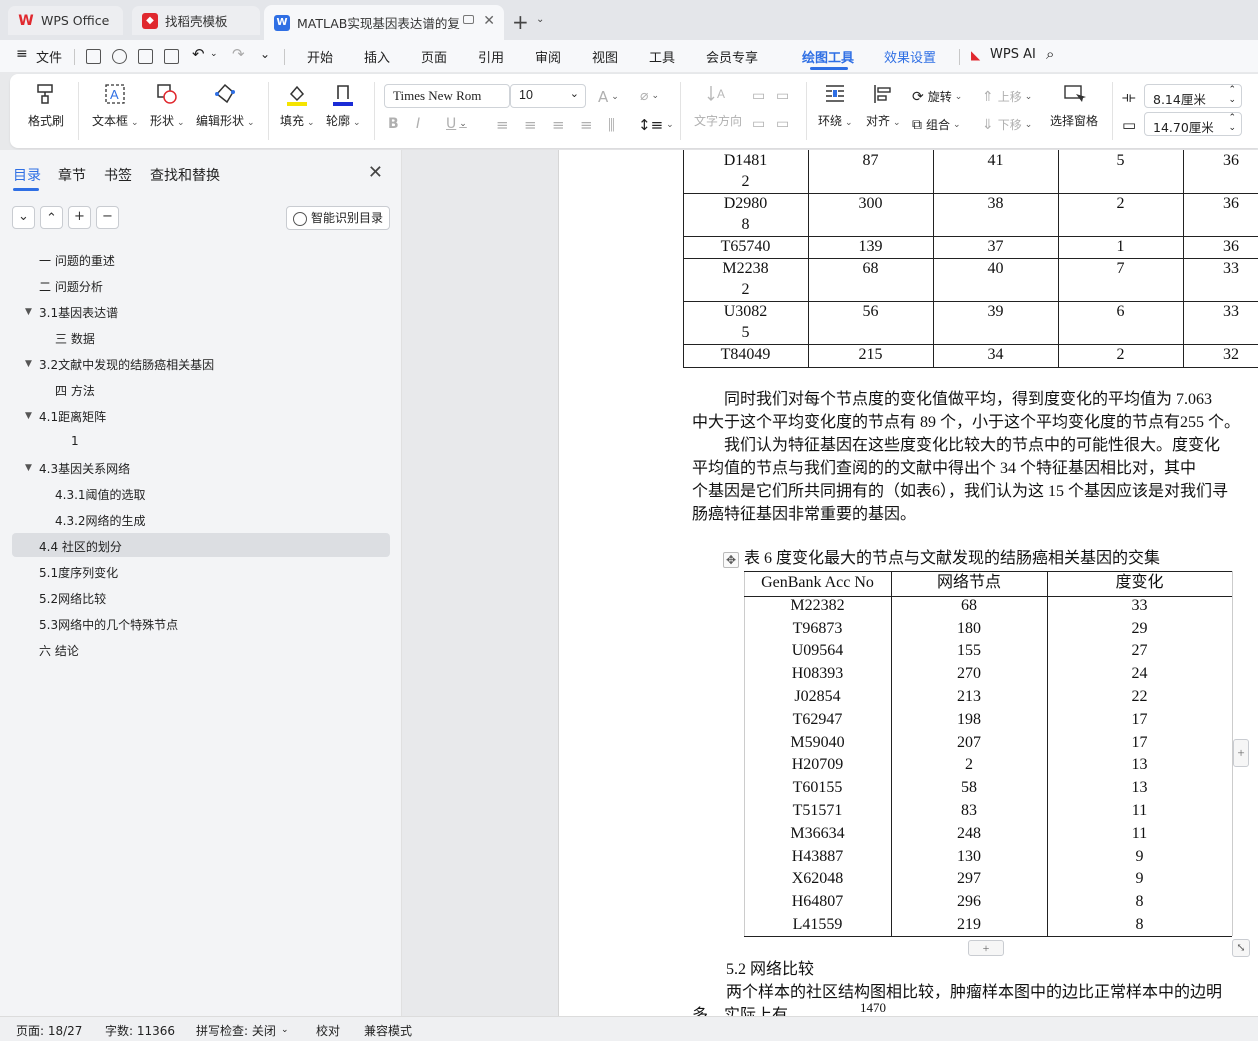  What do you see at coordinates (447, 96) in the screenshot?
I see `font-name-select: Times New Rom` at bounding box center [447, 96].